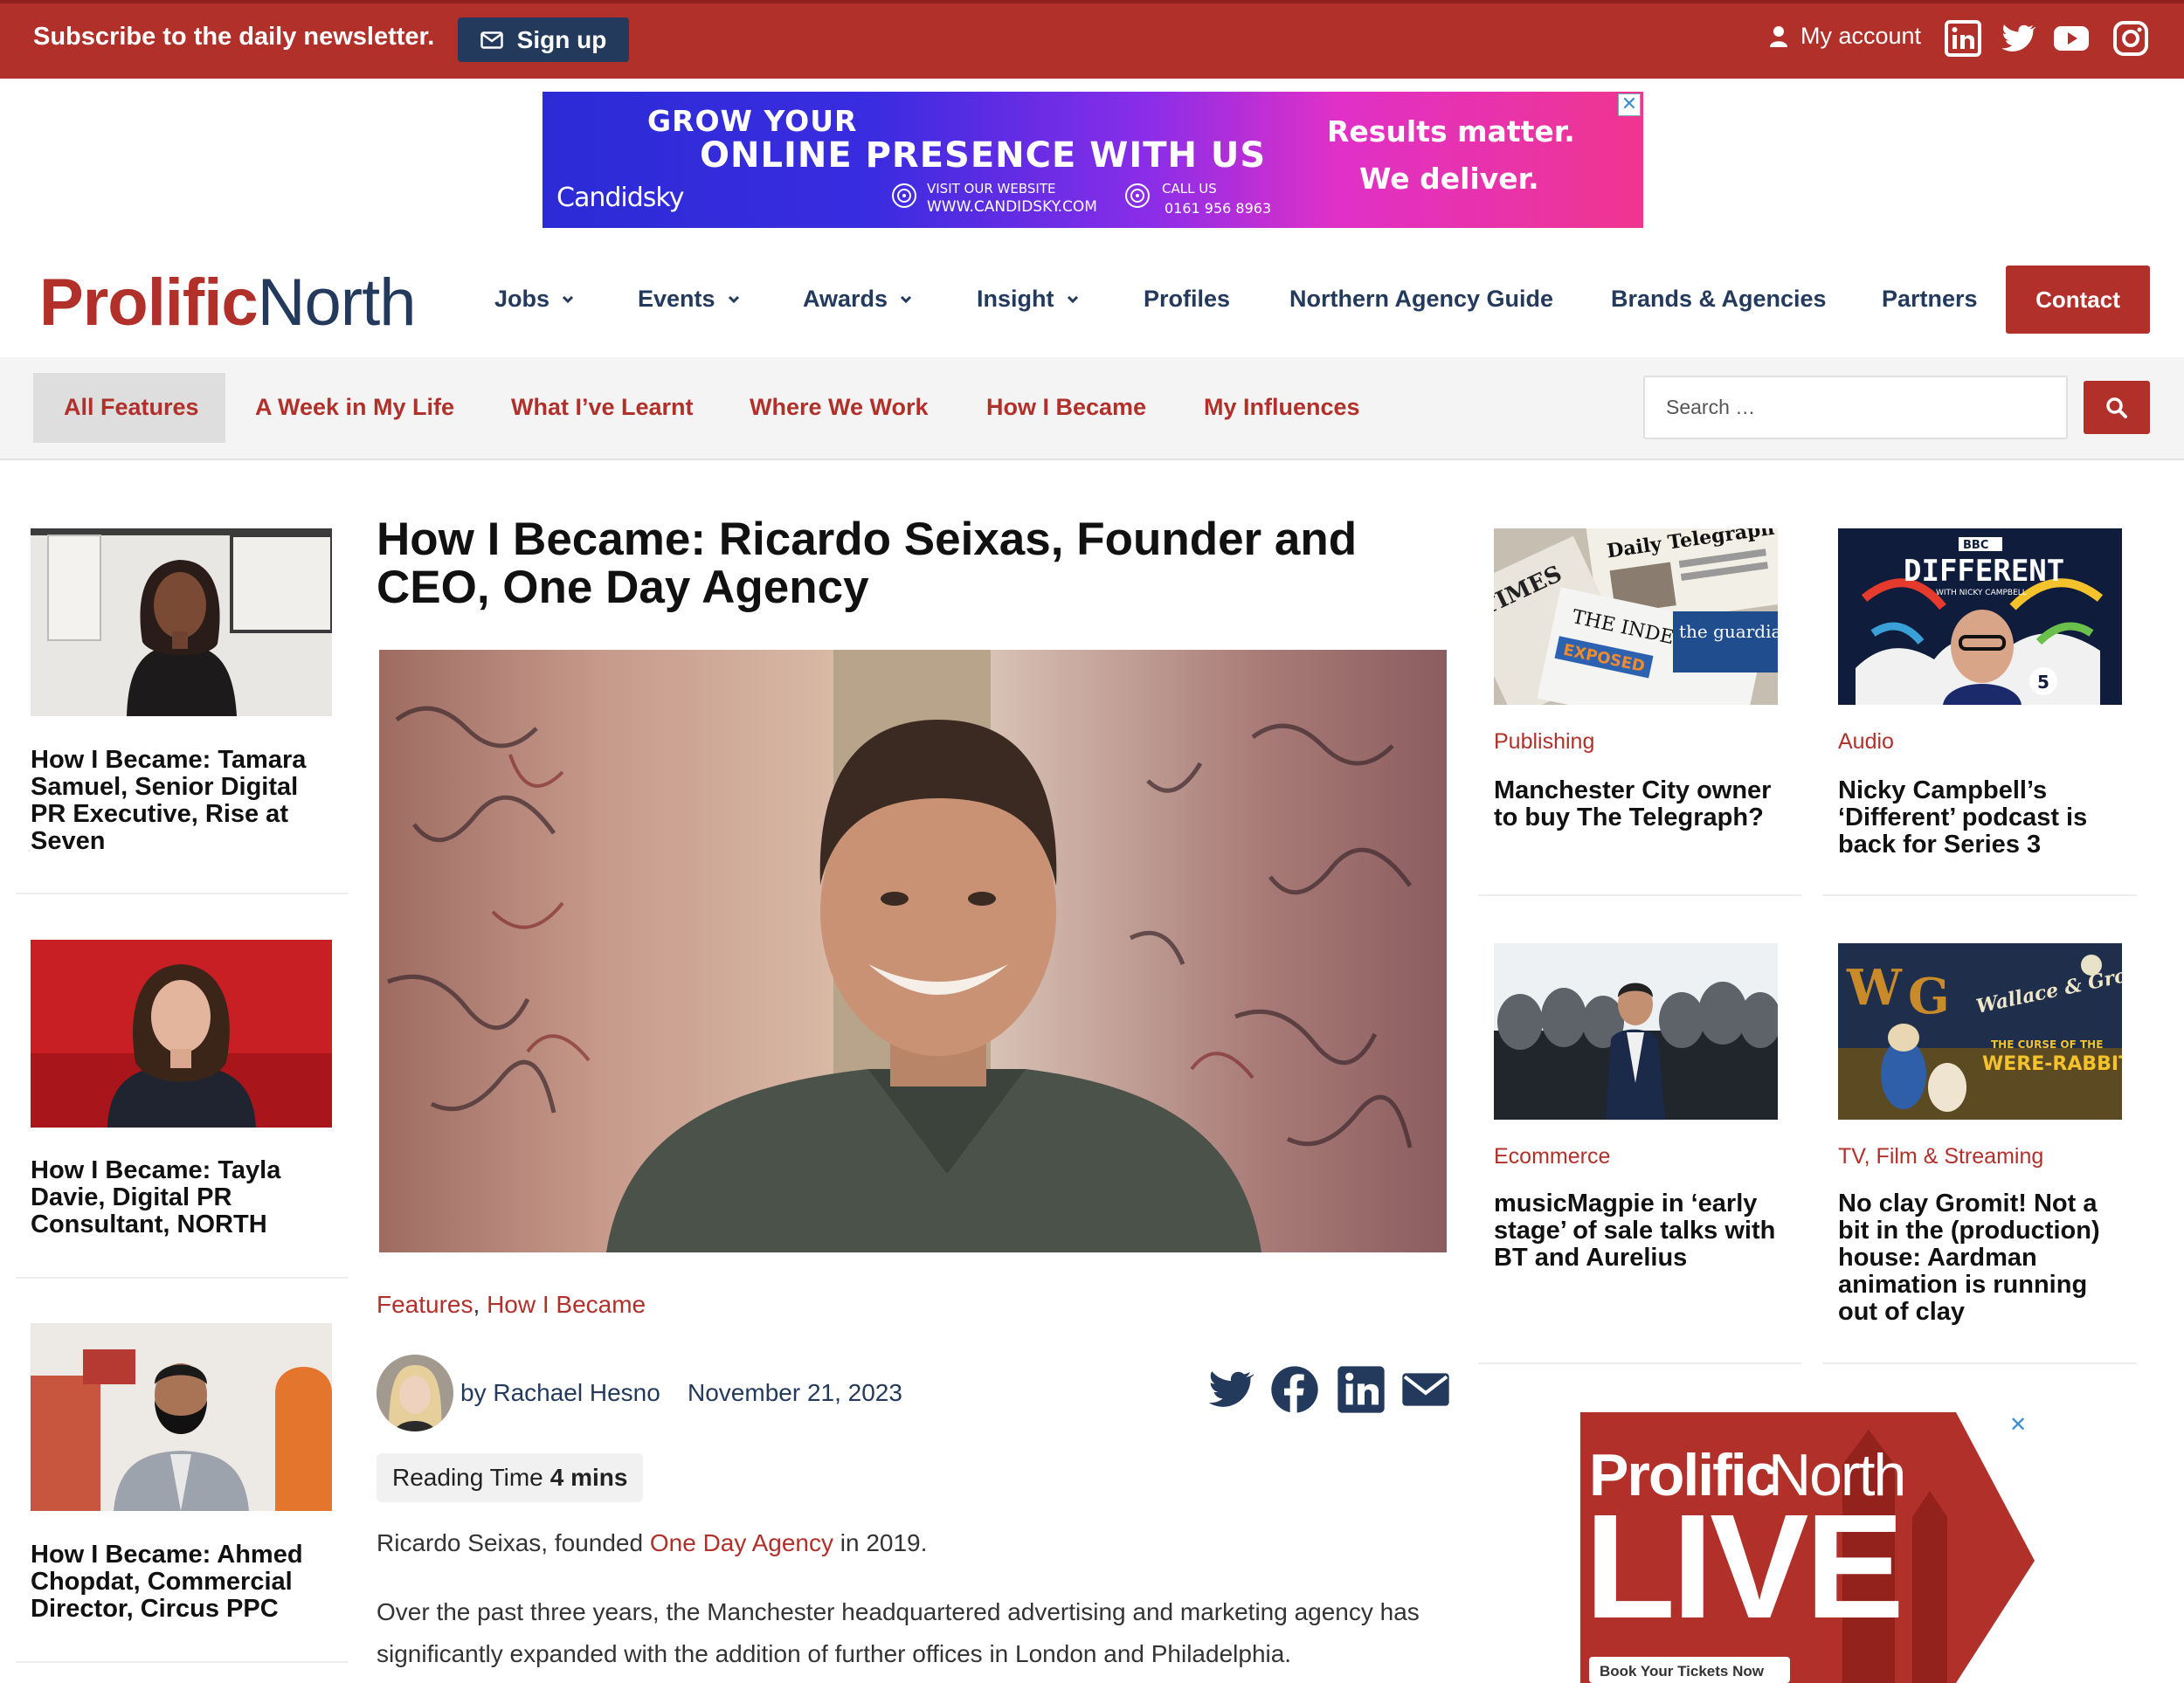 The height and width of the screenshot is (1683, 2184). What do you see at coordinates (510, 1478) in the screenshot?
I see `reading-time-badge: Reading Time 4 mins` at bounding box center [510, 1478].